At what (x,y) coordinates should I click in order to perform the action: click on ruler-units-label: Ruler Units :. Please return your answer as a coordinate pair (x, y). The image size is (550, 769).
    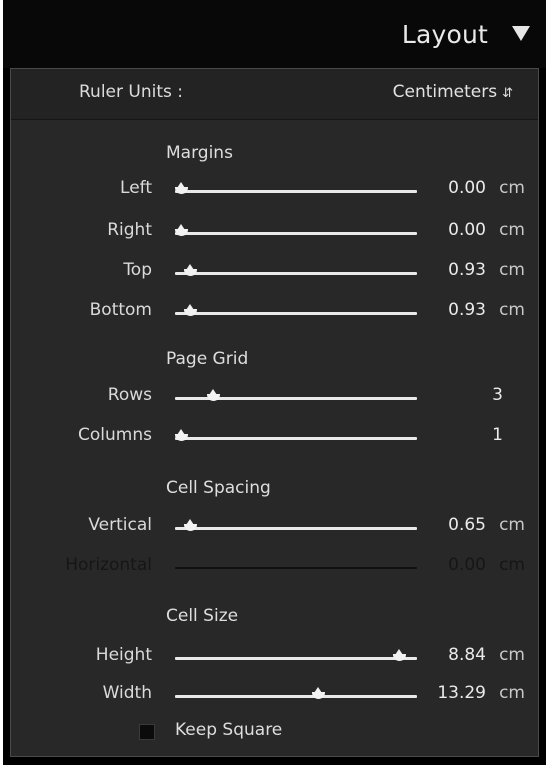
    Looking at the image, I should click on (131, 92).